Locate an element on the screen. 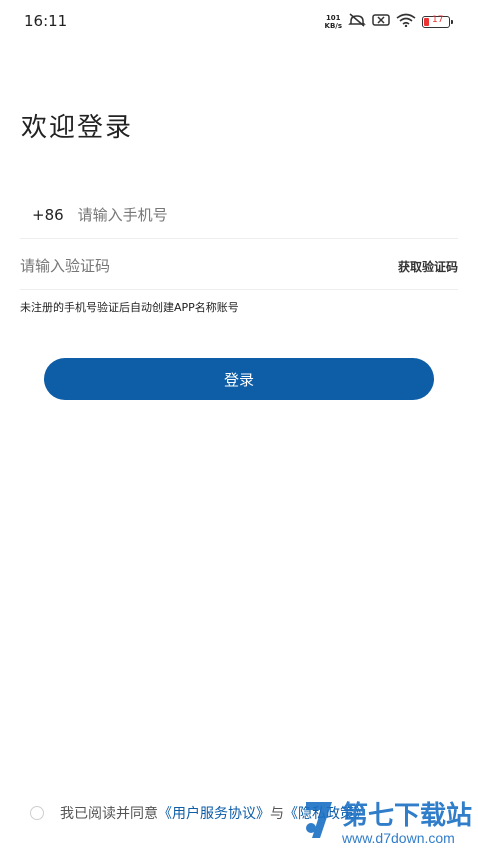  wifi-icon is located at coordinates (406, 21).